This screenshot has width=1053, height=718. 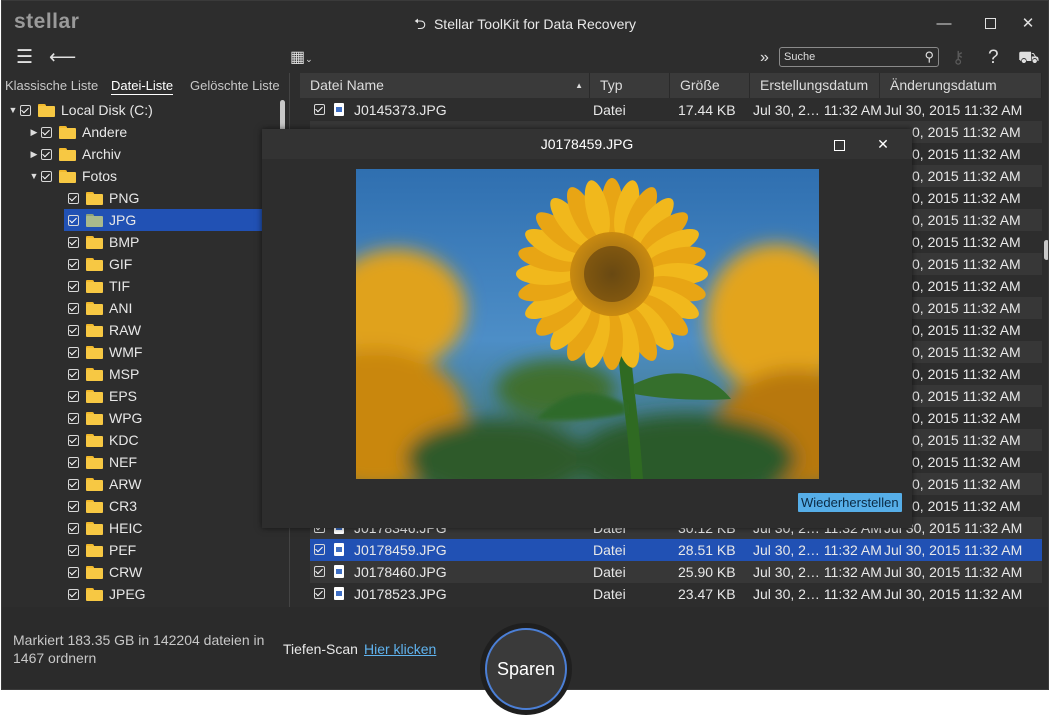 What do you see at coordinates (929, 57) in the screenshot?
I see `search-icon: ⚲` at bounding box center [929, 57].